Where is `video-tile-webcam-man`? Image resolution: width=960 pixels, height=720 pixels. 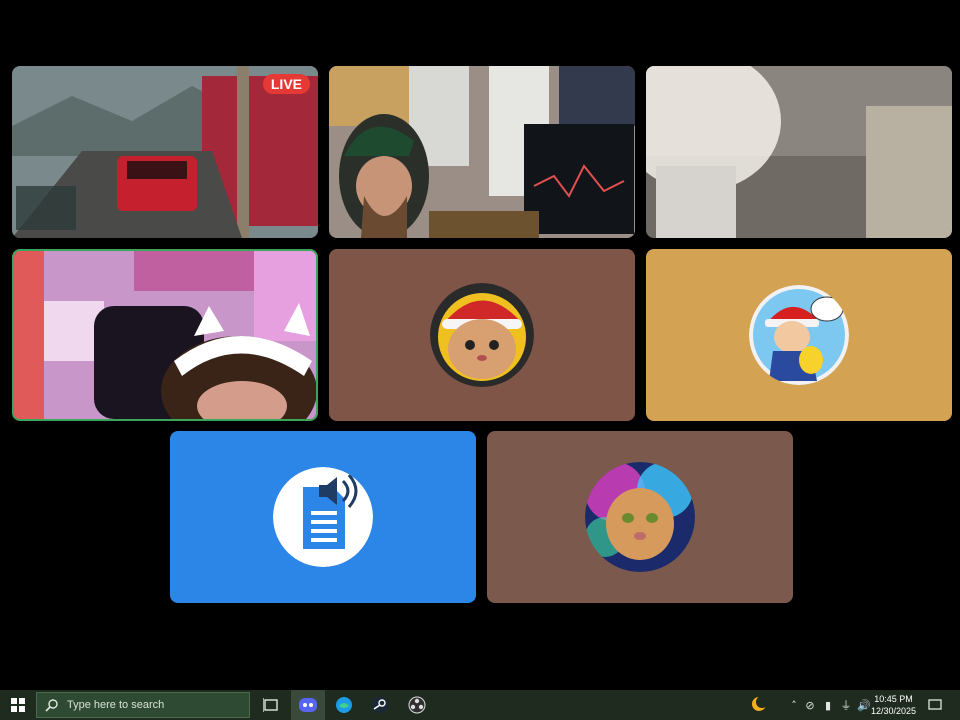
video-tile-webcam-man is located at coordinates (482, 152).